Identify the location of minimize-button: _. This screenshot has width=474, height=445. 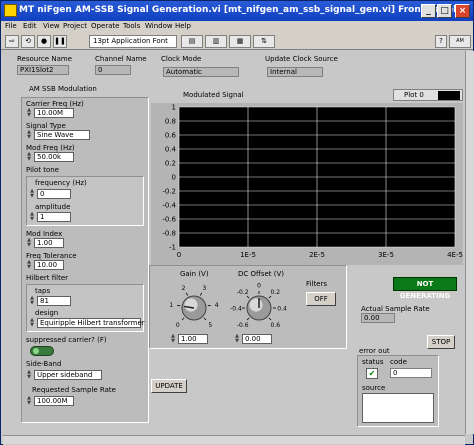
(428, 11).